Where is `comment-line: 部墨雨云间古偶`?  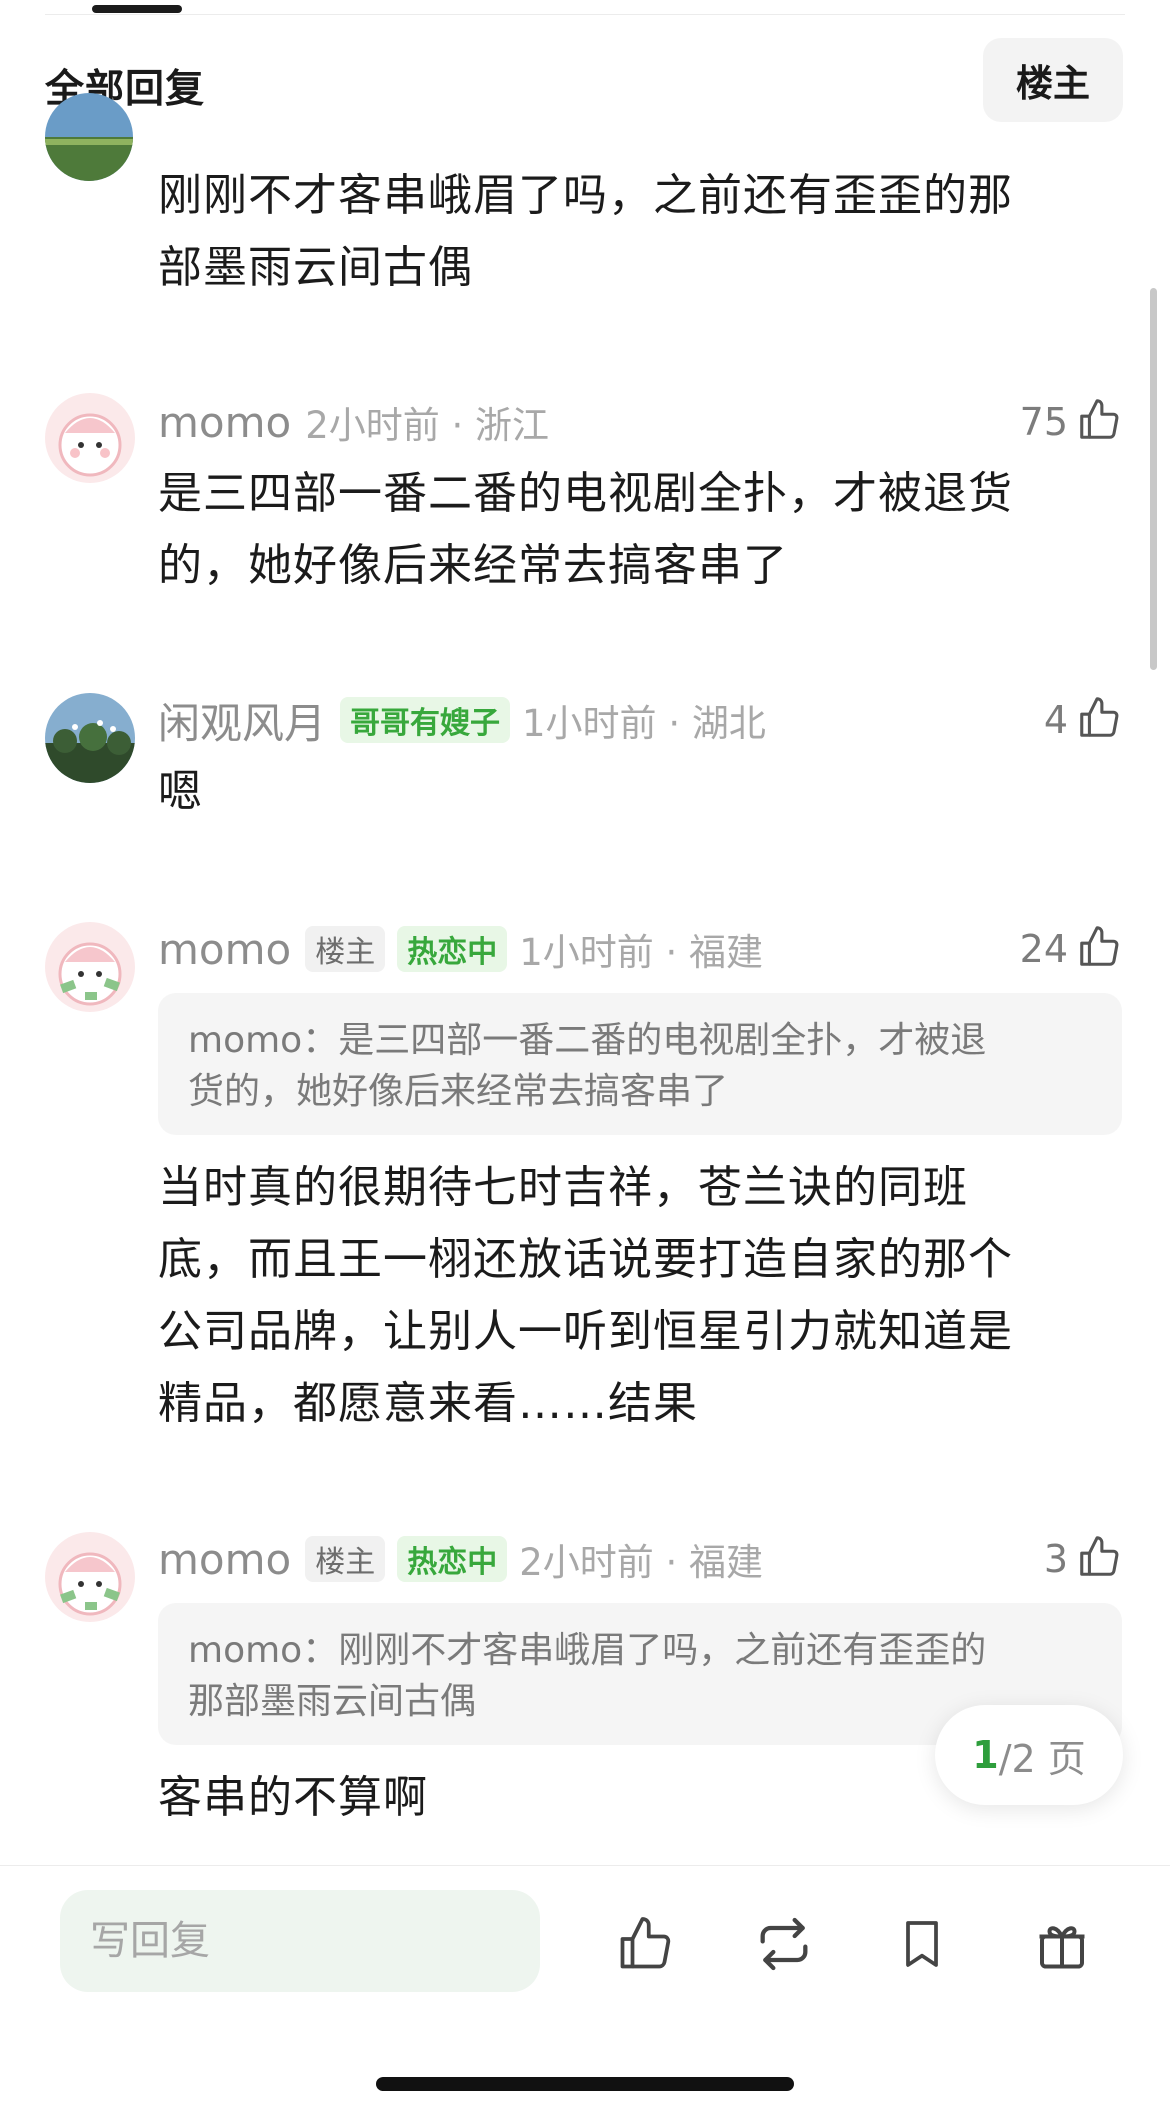
comment-line: 部墨雨云间古偶 is located at coordinates (315, 267).